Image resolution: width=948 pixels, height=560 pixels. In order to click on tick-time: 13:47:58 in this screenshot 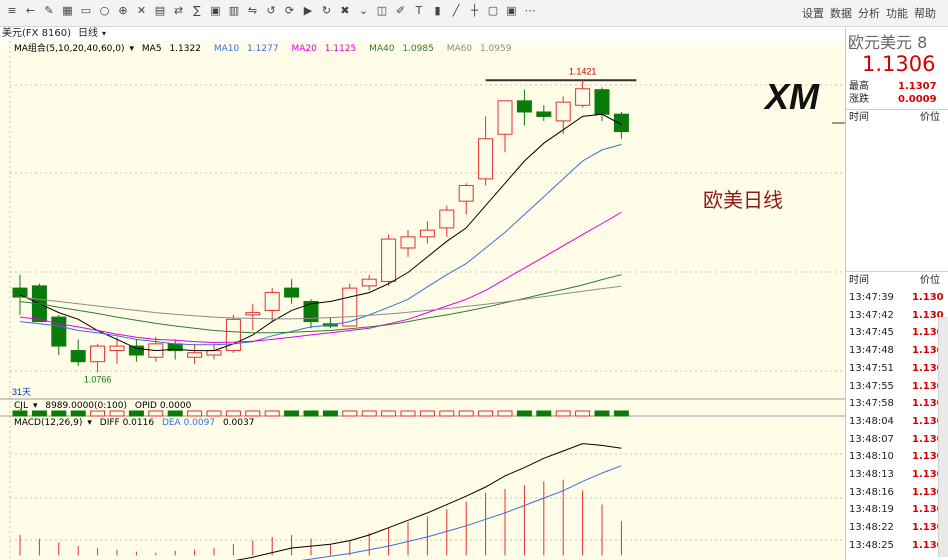, I will do `click(871, 404)`.